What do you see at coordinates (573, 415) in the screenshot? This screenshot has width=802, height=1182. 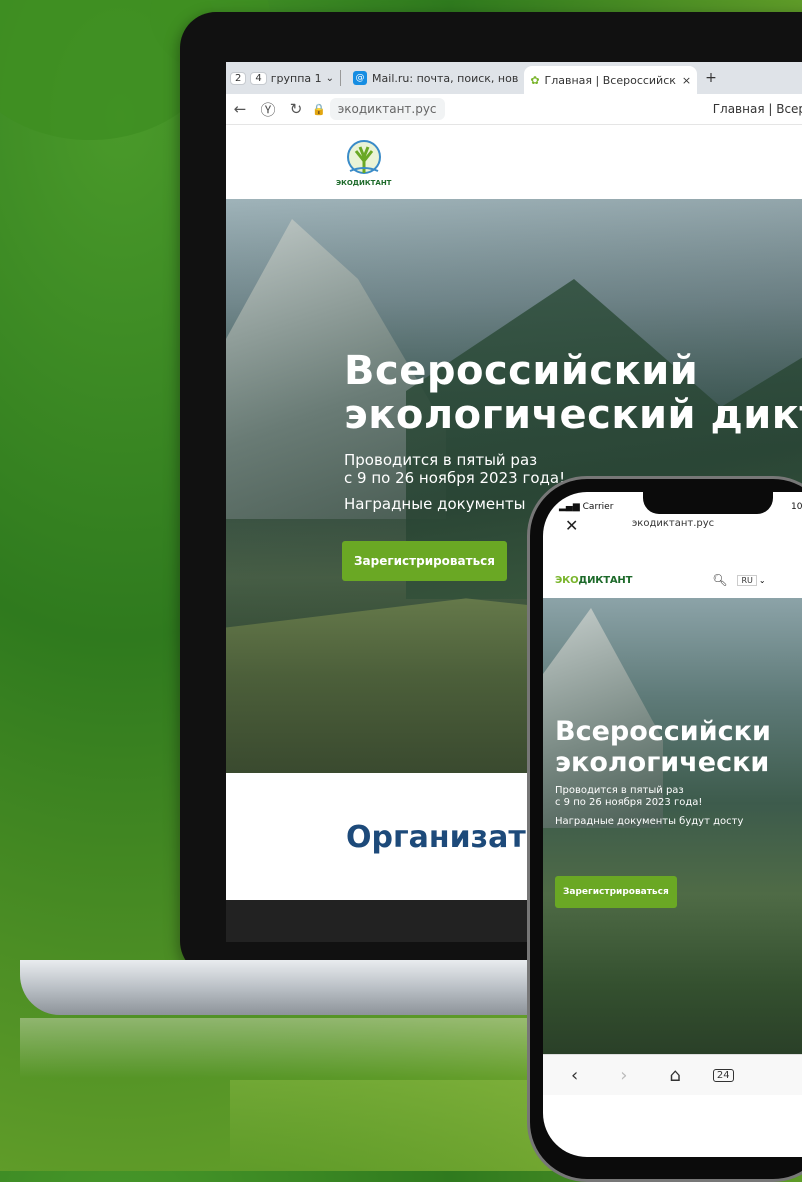 I see `hero-title-line: экологический дикта` at bounding box center [573, 415].